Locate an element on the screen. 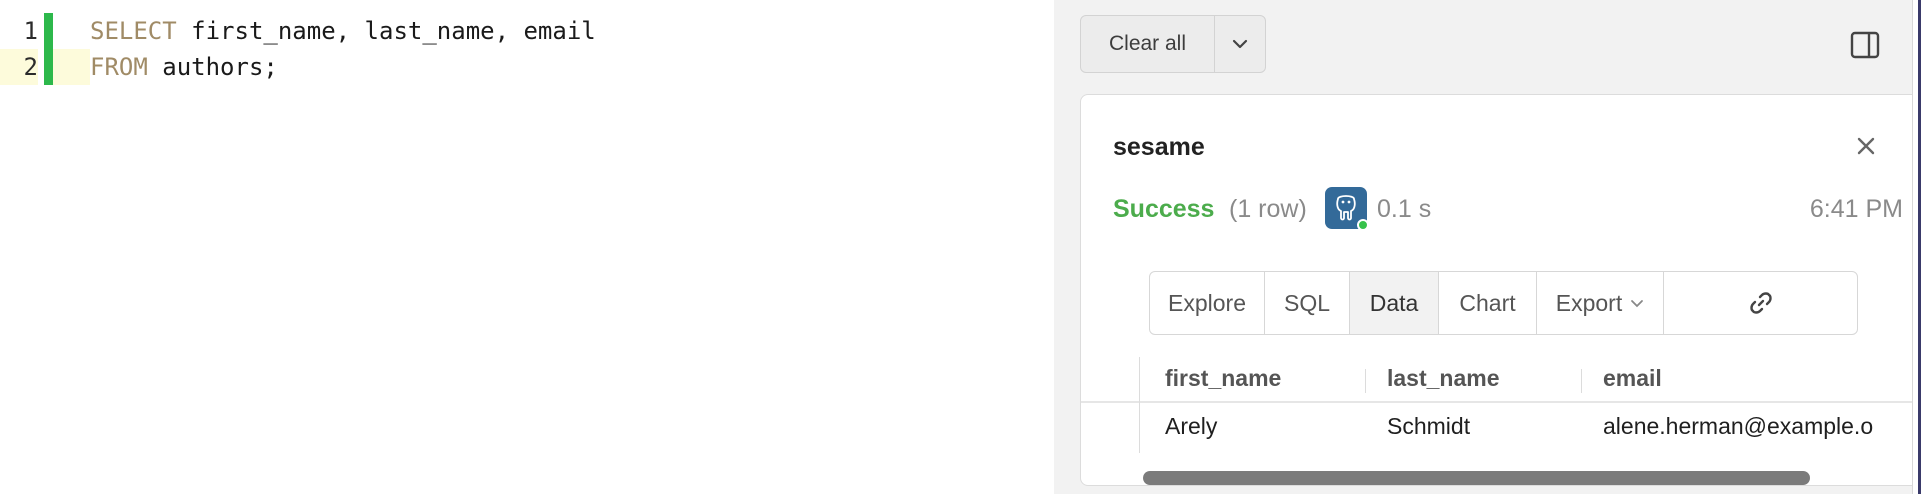  tab-chart: Chart is located at coordinates (1488, 303).